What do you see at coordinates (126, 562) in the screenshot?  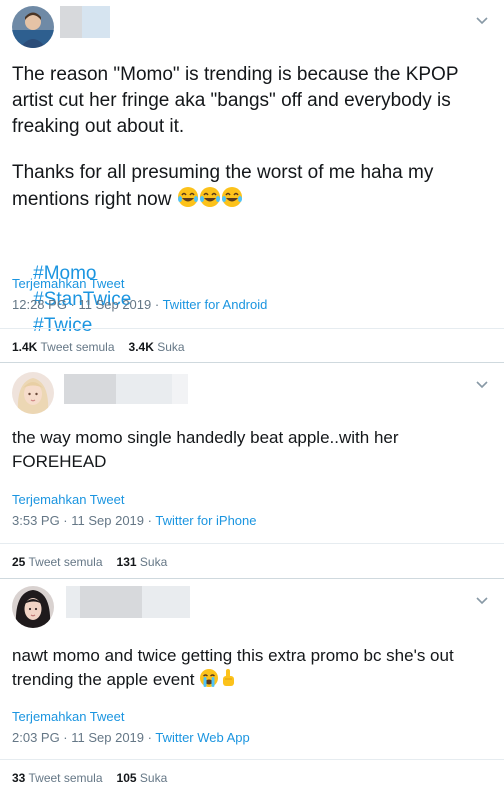 I see `likes-count: 131` at bounding box center [126, 562].